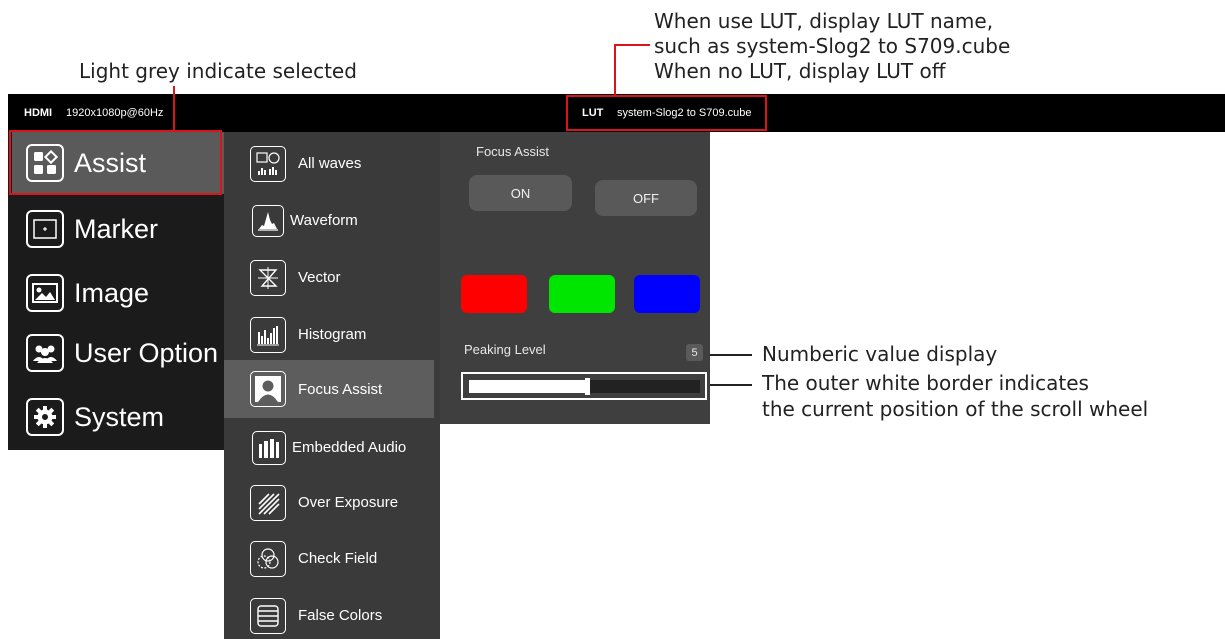 The height and width of the screenshot is (639, 1225). I want to click on peaking-level-label: Peaking Level, so click(505, 349).